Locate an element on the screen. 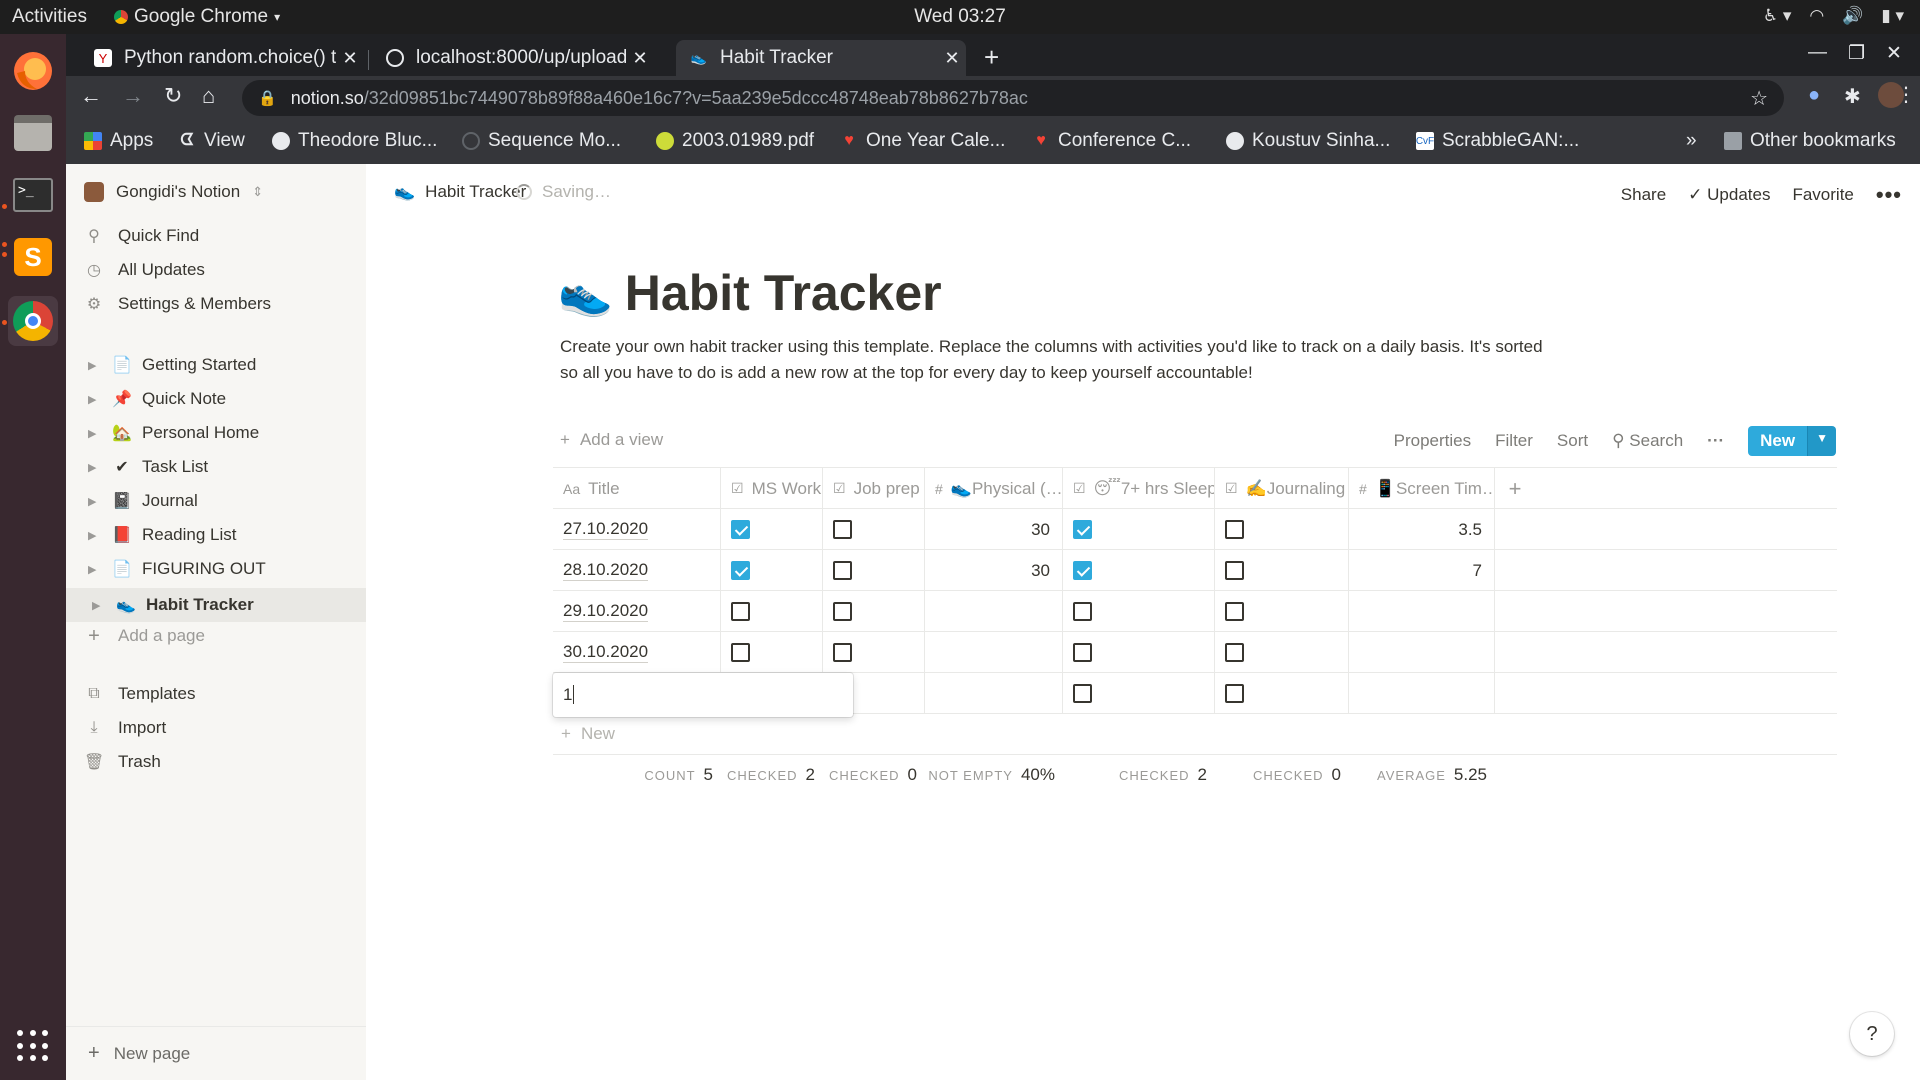 This screenshot has width=1920, height=1080. accessibility-icon: ♿ ▾ is located at coordinates (1777, 16).